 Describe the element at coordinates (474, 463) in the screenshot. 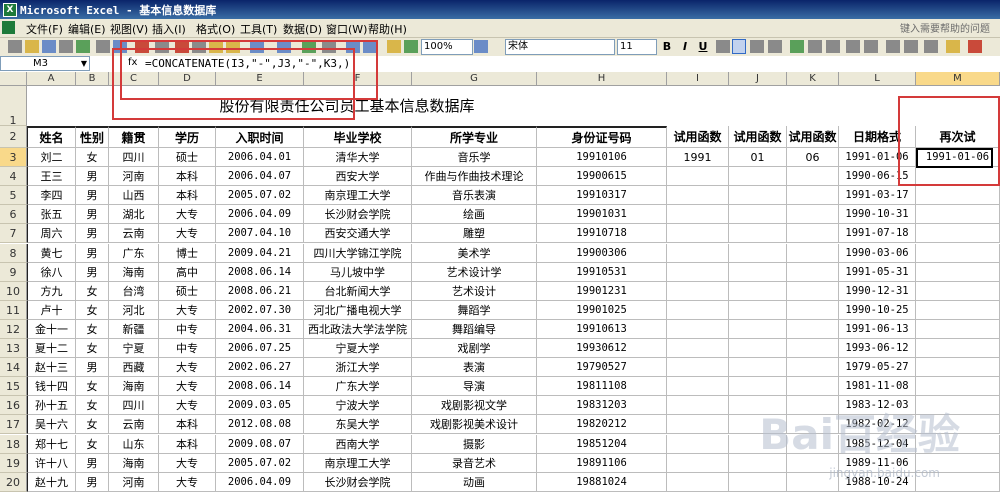

I see `table-cell: 录音艺术` at that location.